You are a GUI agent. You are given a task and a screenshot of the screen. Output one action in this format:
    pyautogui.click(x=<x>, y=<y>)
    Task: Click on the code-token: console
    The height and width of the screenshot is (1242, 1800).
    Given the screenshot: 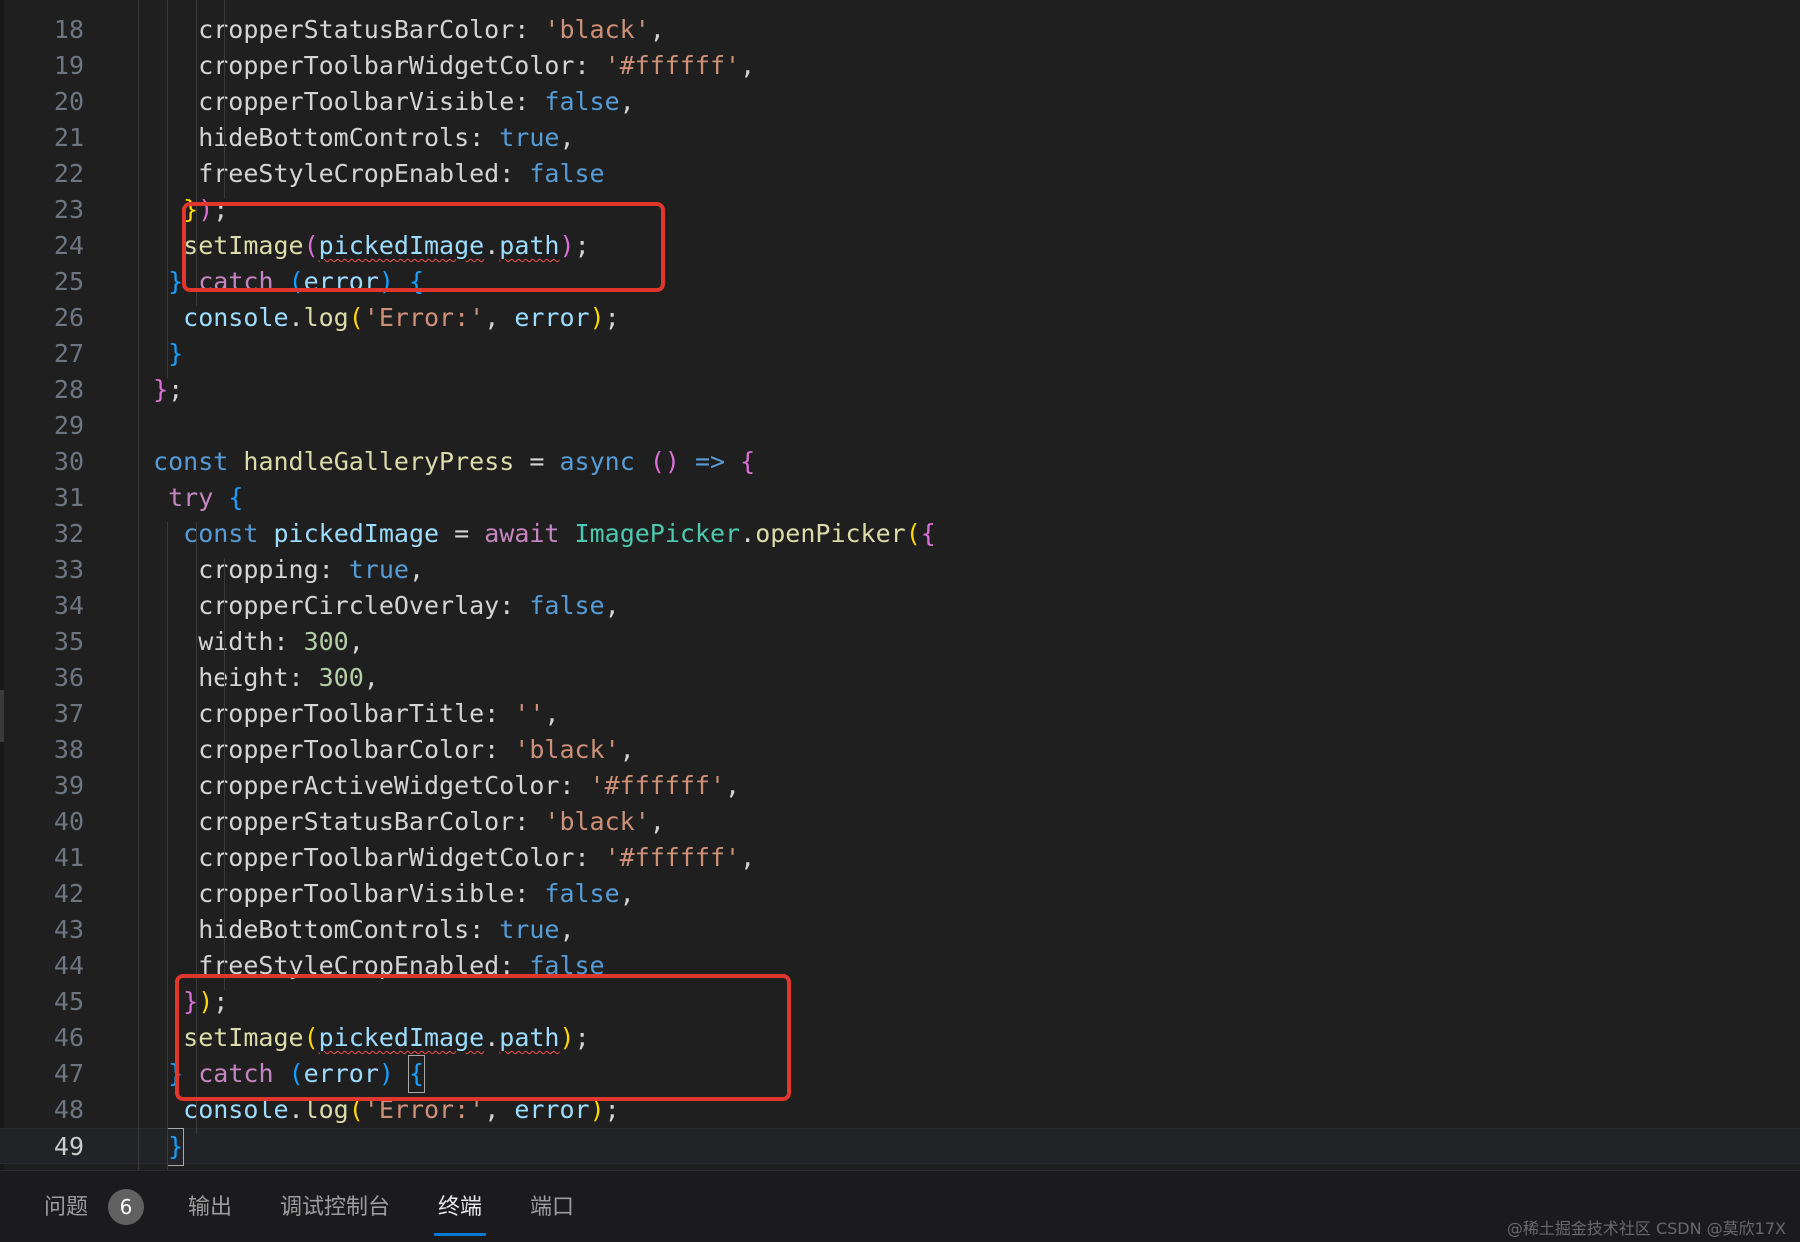 What is the action you would take?
    pyautogui.click(x=236, y=317)
    